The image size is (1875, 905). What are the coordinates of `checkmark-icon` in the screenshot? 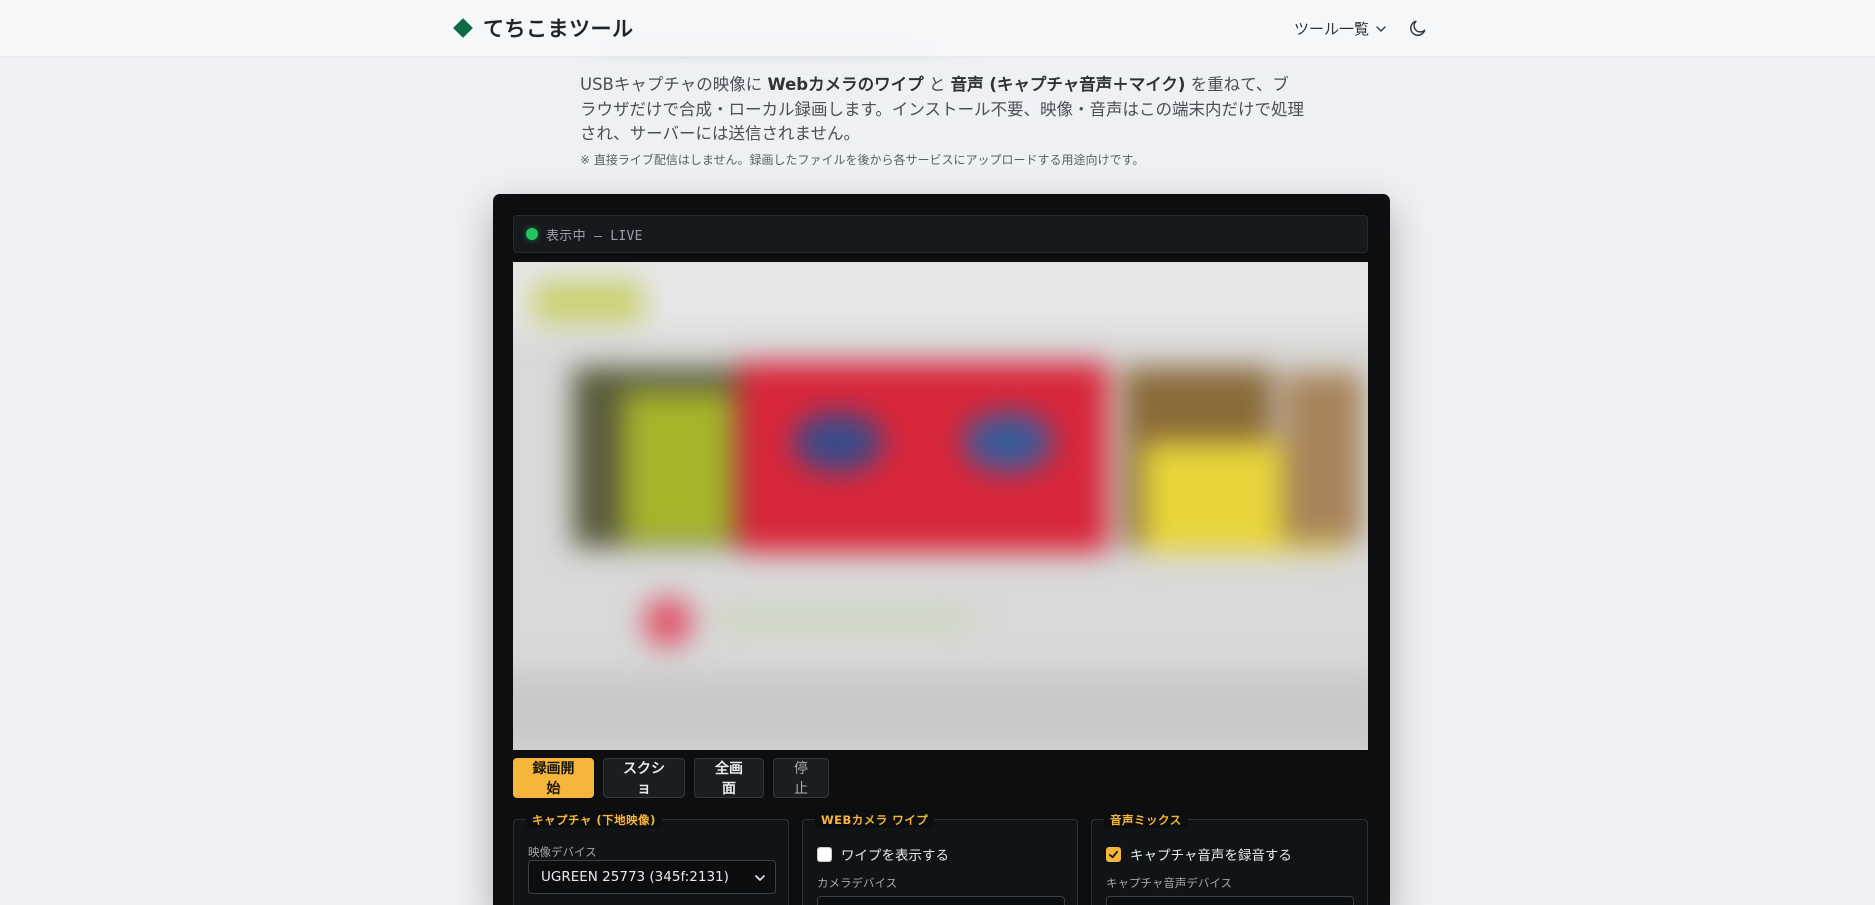 It's located at (1113, 854).